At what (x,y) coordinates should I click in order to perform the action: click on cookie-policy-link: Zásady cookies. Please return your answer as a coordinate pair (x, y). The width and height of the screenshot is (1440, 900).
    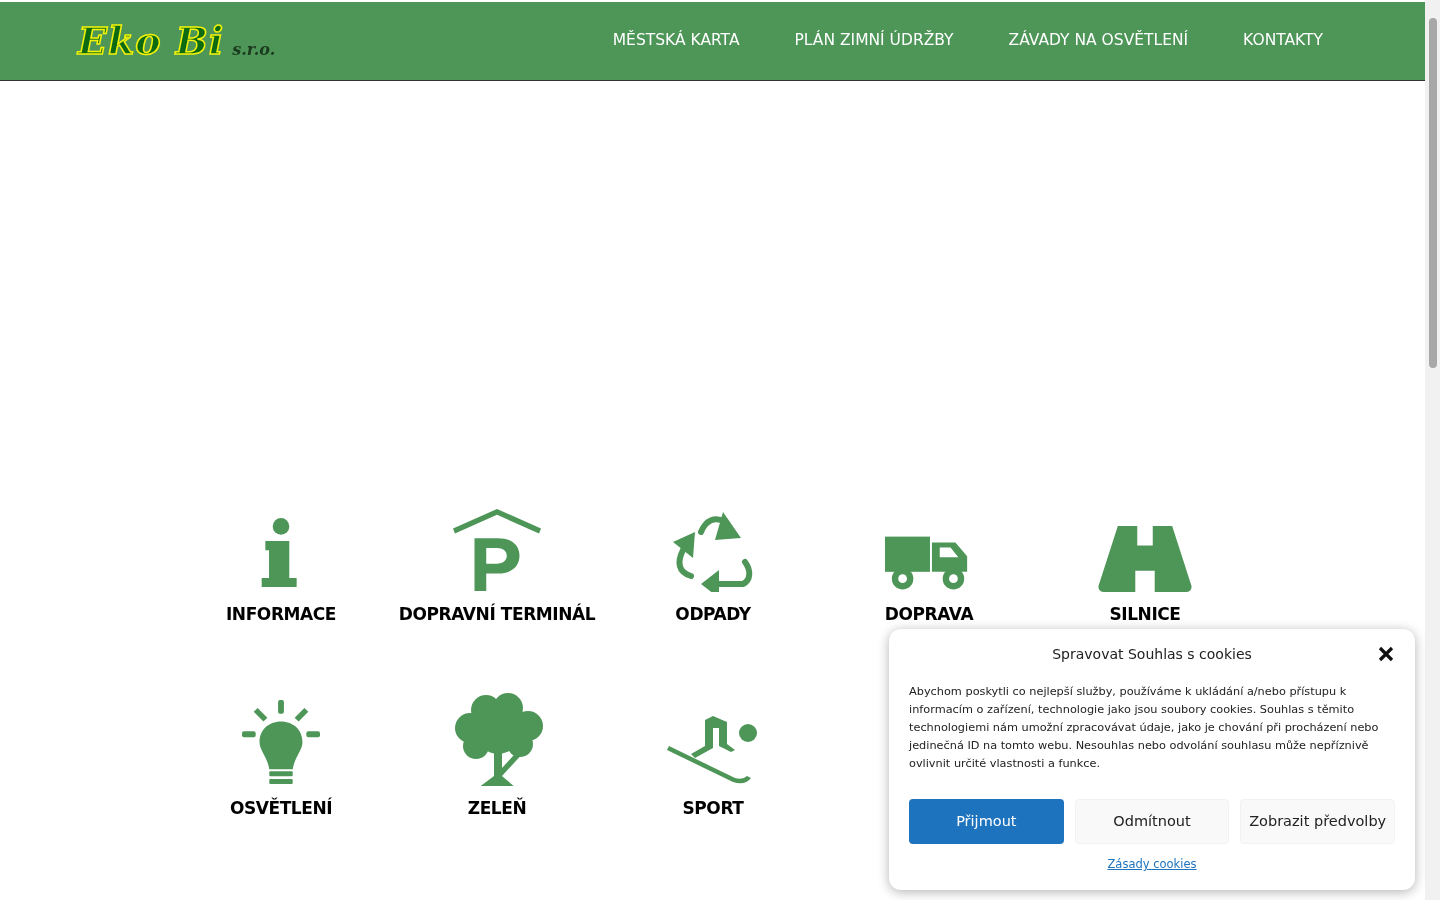
    Looking at the image, I should click on (1152, 865).